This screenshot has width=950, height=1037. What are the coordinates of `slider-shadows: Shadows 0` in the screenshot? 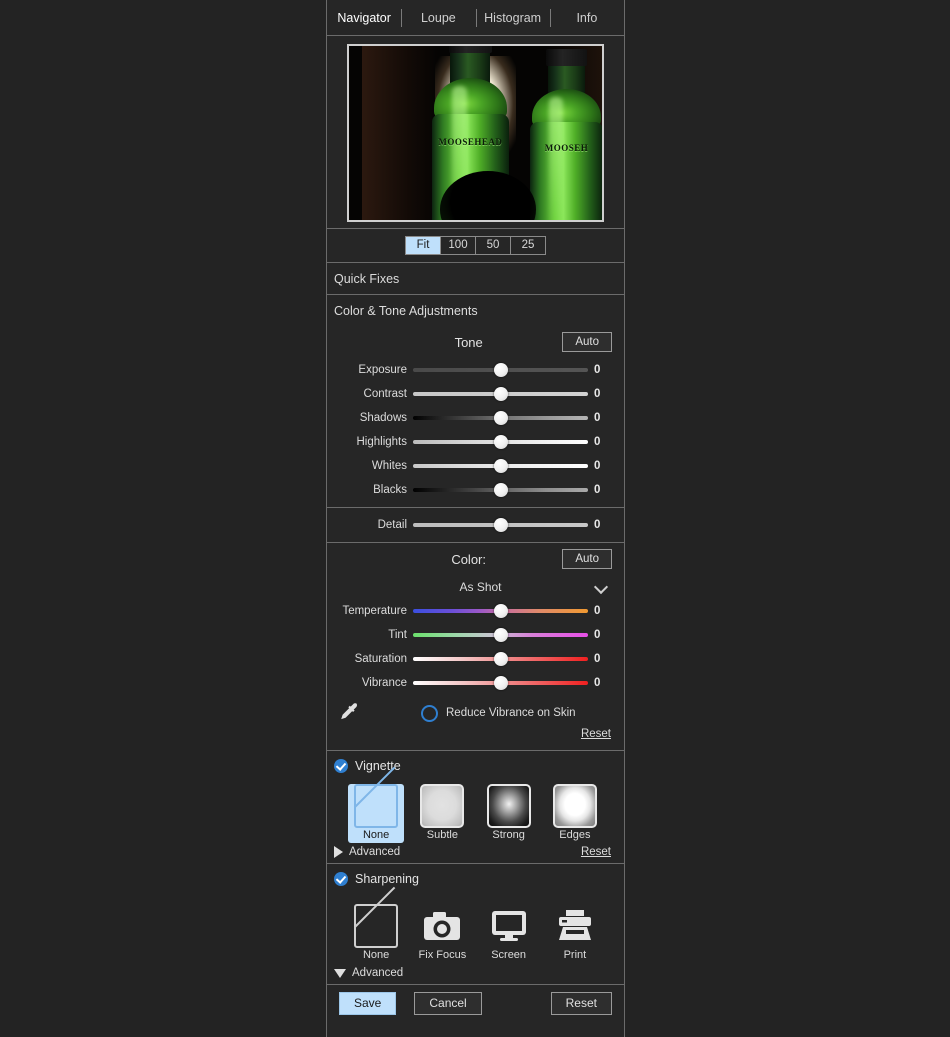 It's located at (475, 418).